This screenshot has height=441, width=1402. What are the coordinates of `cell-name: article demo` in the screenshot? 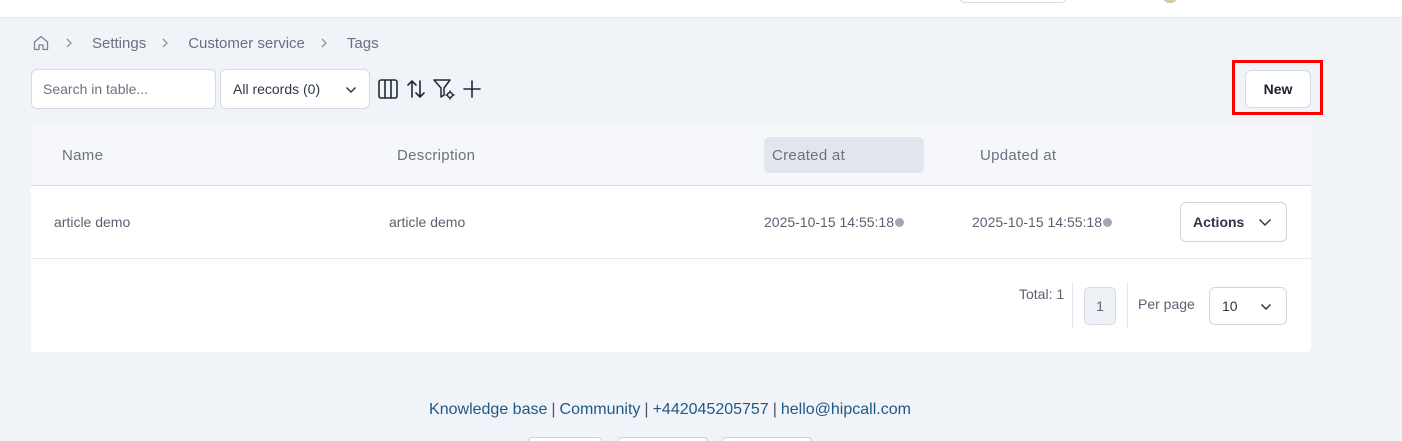 It's located at (92, 222).